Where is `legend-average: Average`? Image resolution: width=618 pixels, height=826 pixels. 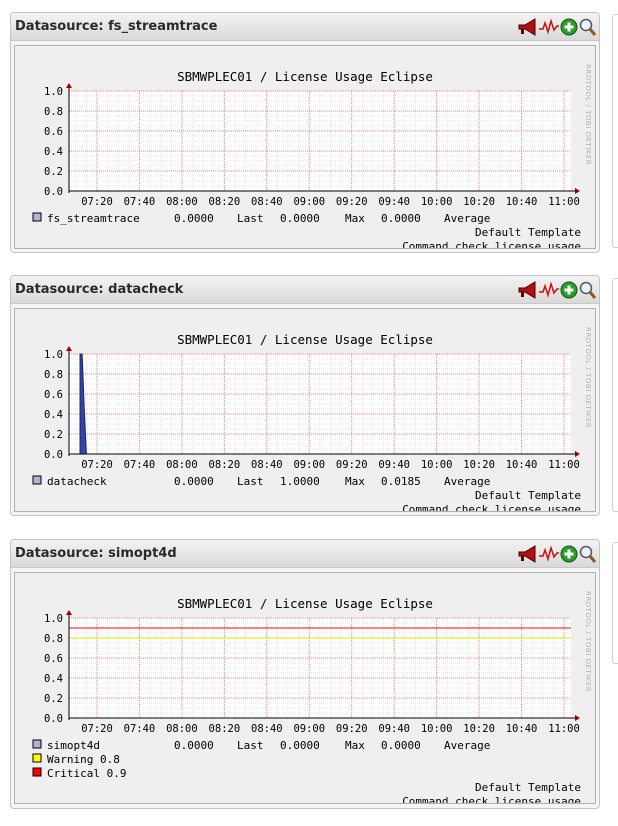 legend-average: Average is located at coordinates (467, 218).